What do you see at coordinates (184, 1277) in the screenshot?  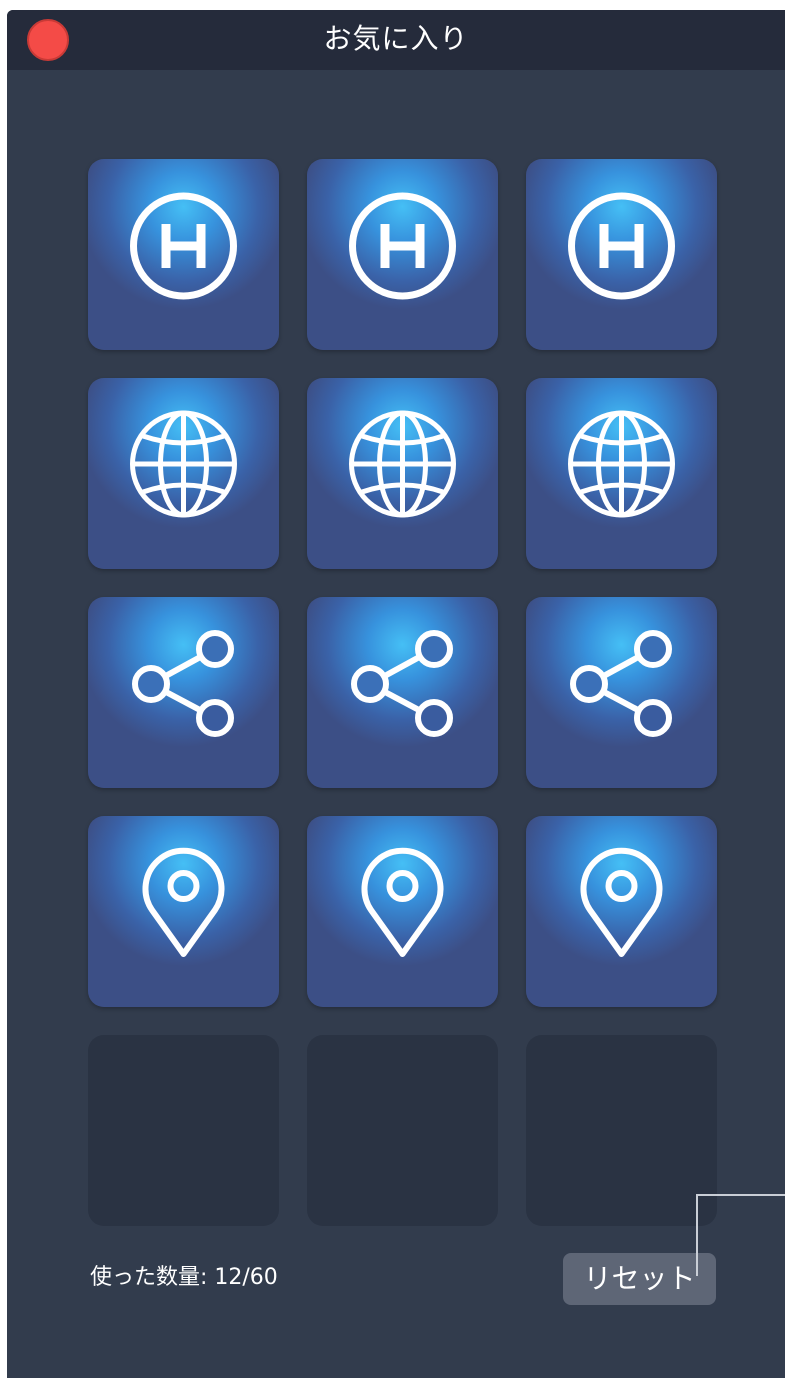 I see `usage-count-label: 使った数量: 12/60` at bounding box center [184, 1277].